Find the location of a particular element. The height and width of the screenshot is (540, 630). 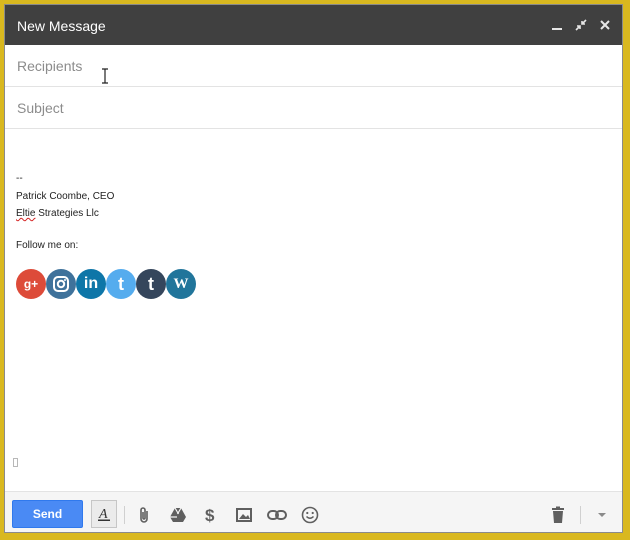

subject-input is located at coordinates (312, 108).